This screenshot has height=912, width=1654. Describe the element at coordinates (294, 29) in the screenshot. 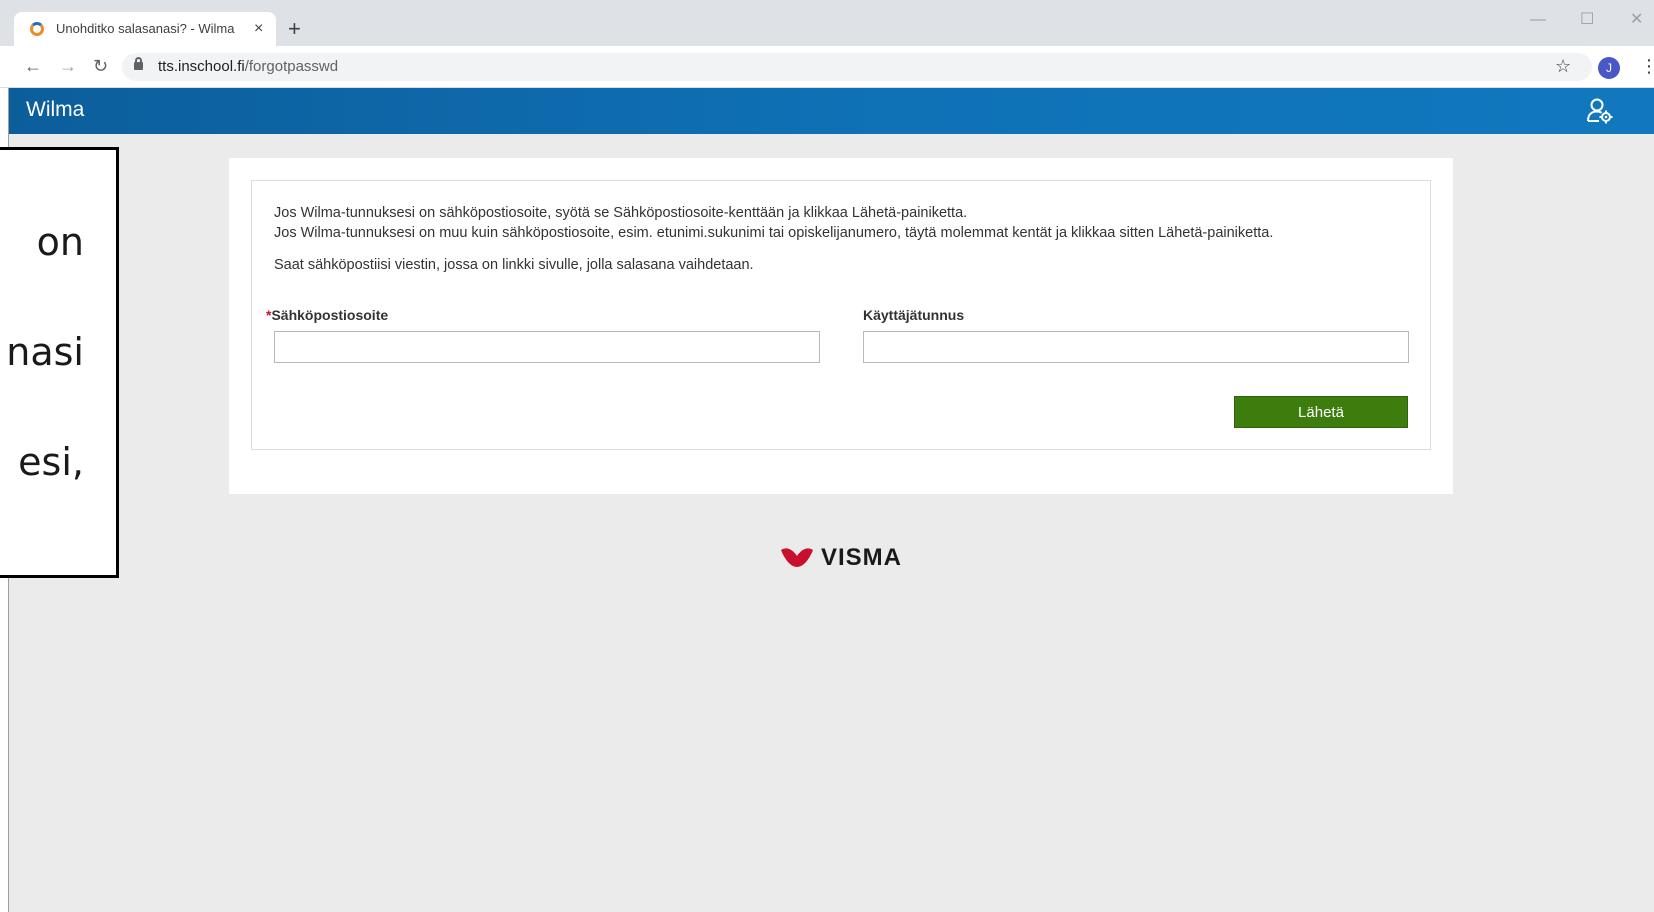

I see `new-tab-button: +` at that location.